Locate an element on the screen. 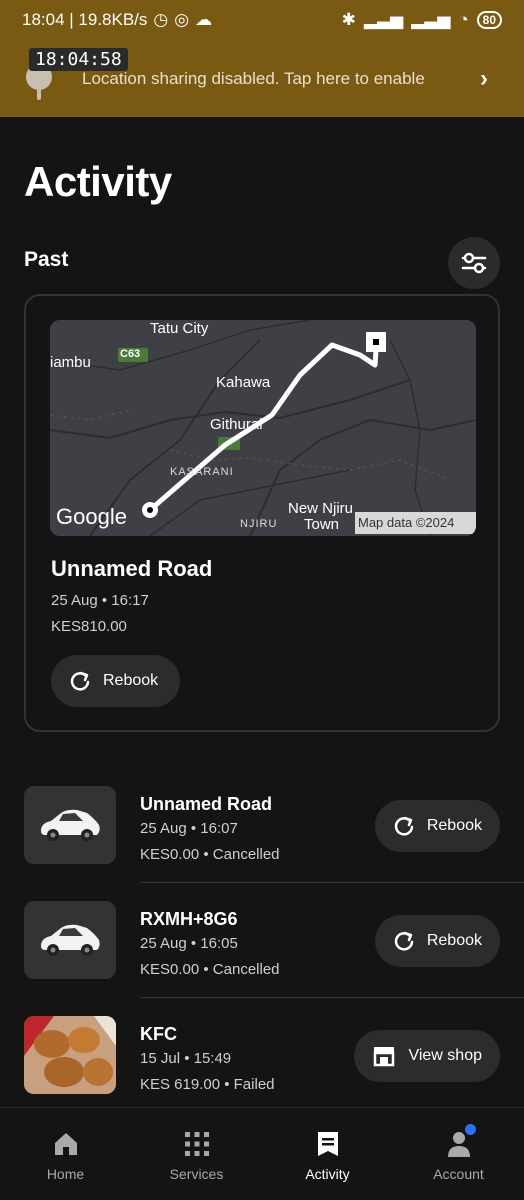 This screenshot has height=1200, width=524. bluetooth-icon: ✱ is located at coordinates (348, 19).